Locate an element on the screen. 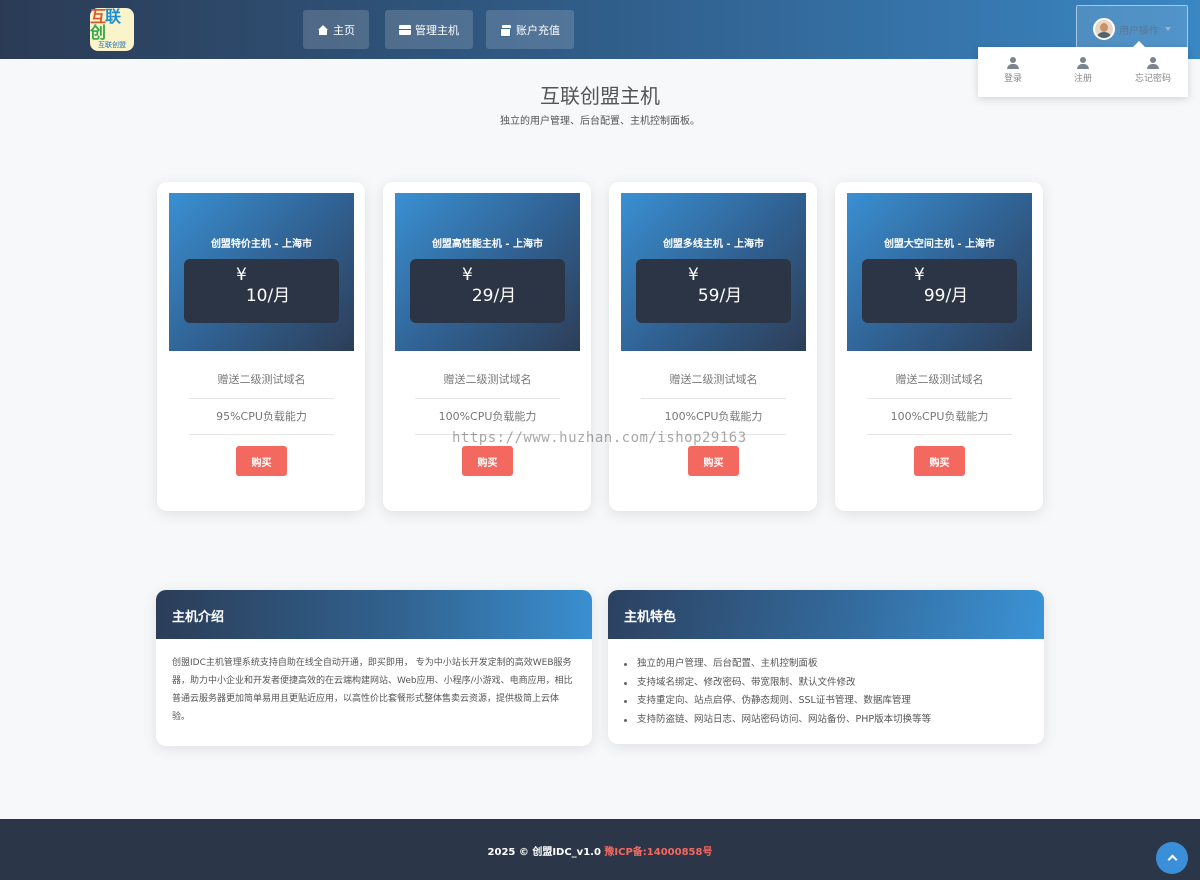 The image size is (1200, 880). nav-manage-host-label: 管理主机 is located at coordinates (437, 30).